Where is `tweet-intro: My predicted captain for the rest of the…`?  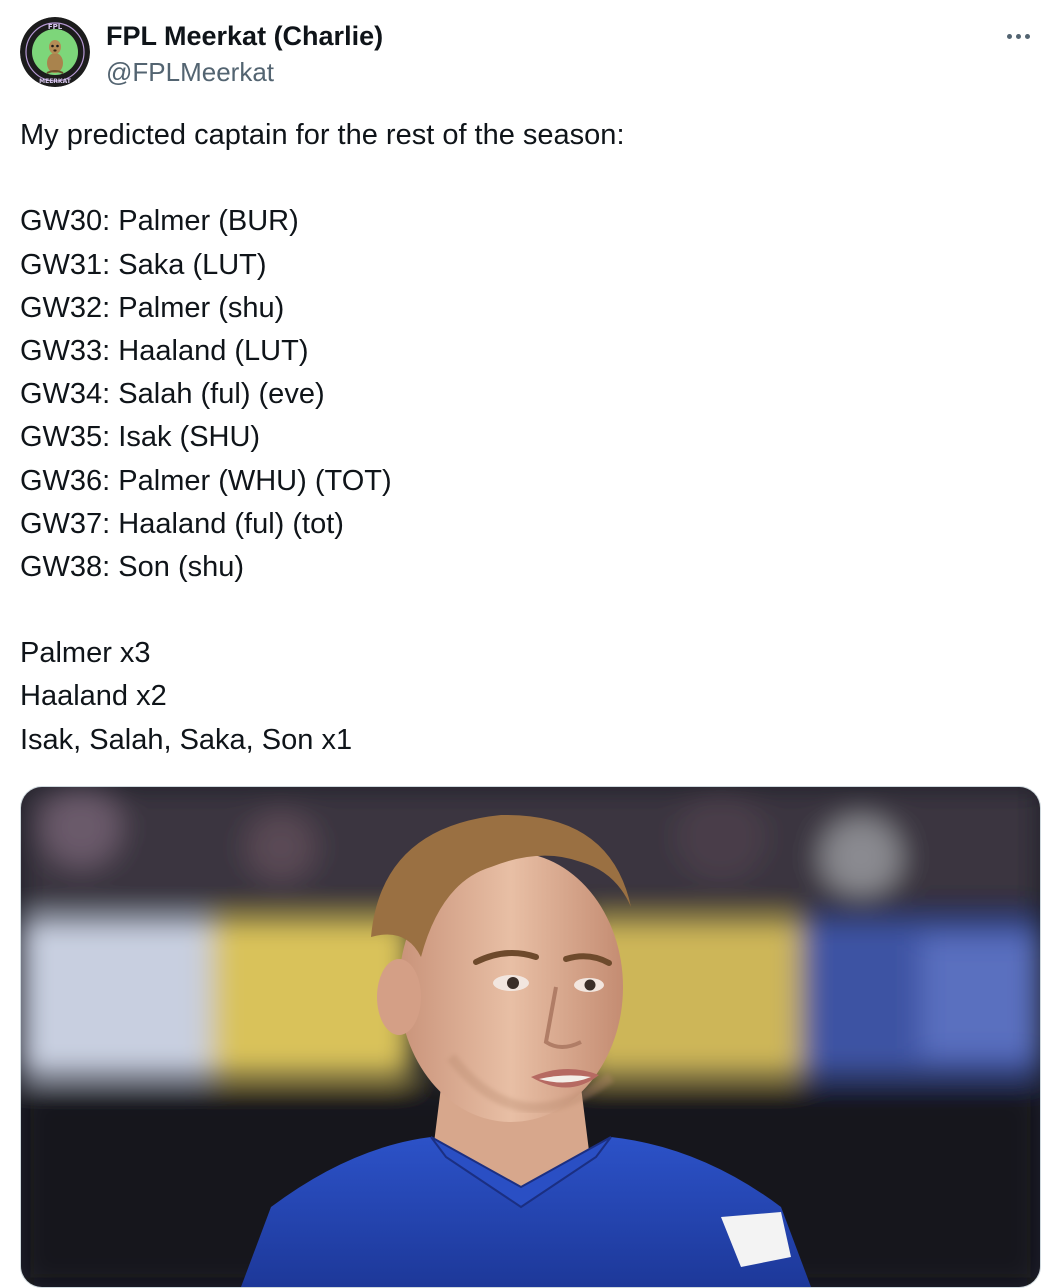
tweet-intro: My predicted captain for the rest of the… is located at coordinates (322, 135).